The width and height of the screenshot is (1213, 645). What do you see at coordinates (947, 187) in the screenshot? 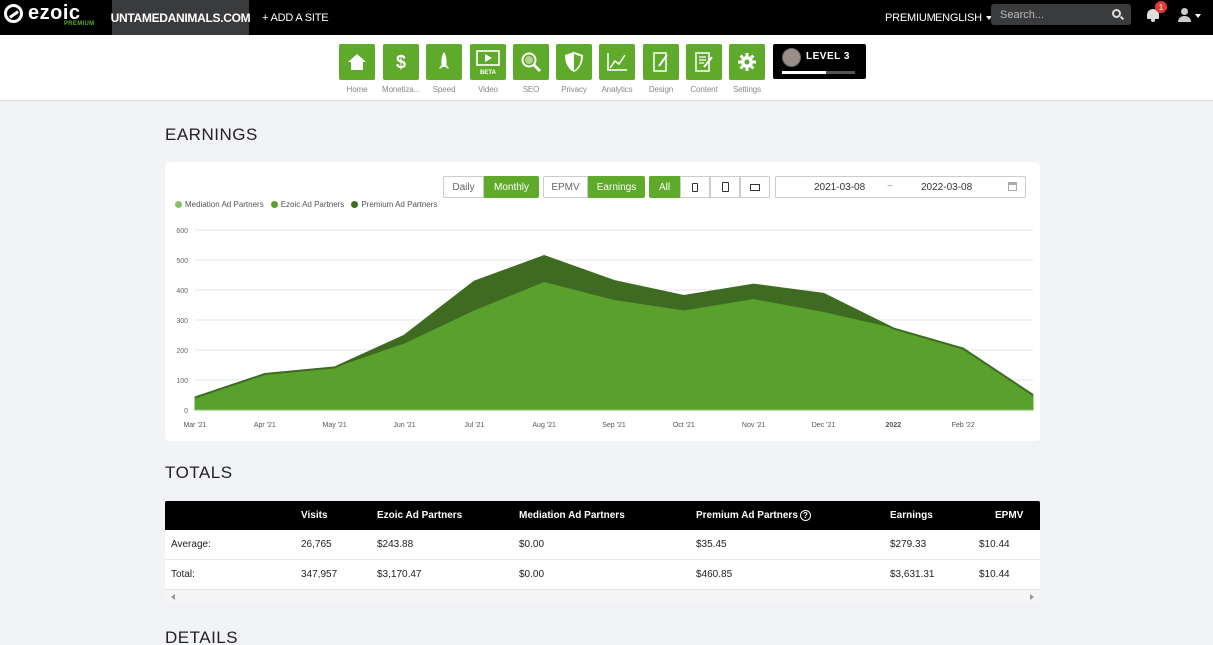
I see `end-date: 2022-03-08` at bounding box center [947, 187].